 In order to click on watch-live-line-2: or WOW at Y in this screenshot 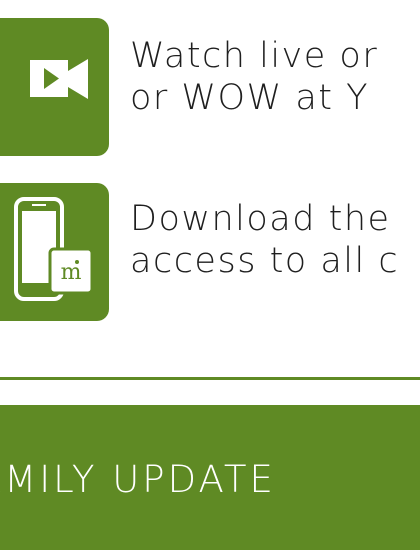, I will do `click(249, 98)`.